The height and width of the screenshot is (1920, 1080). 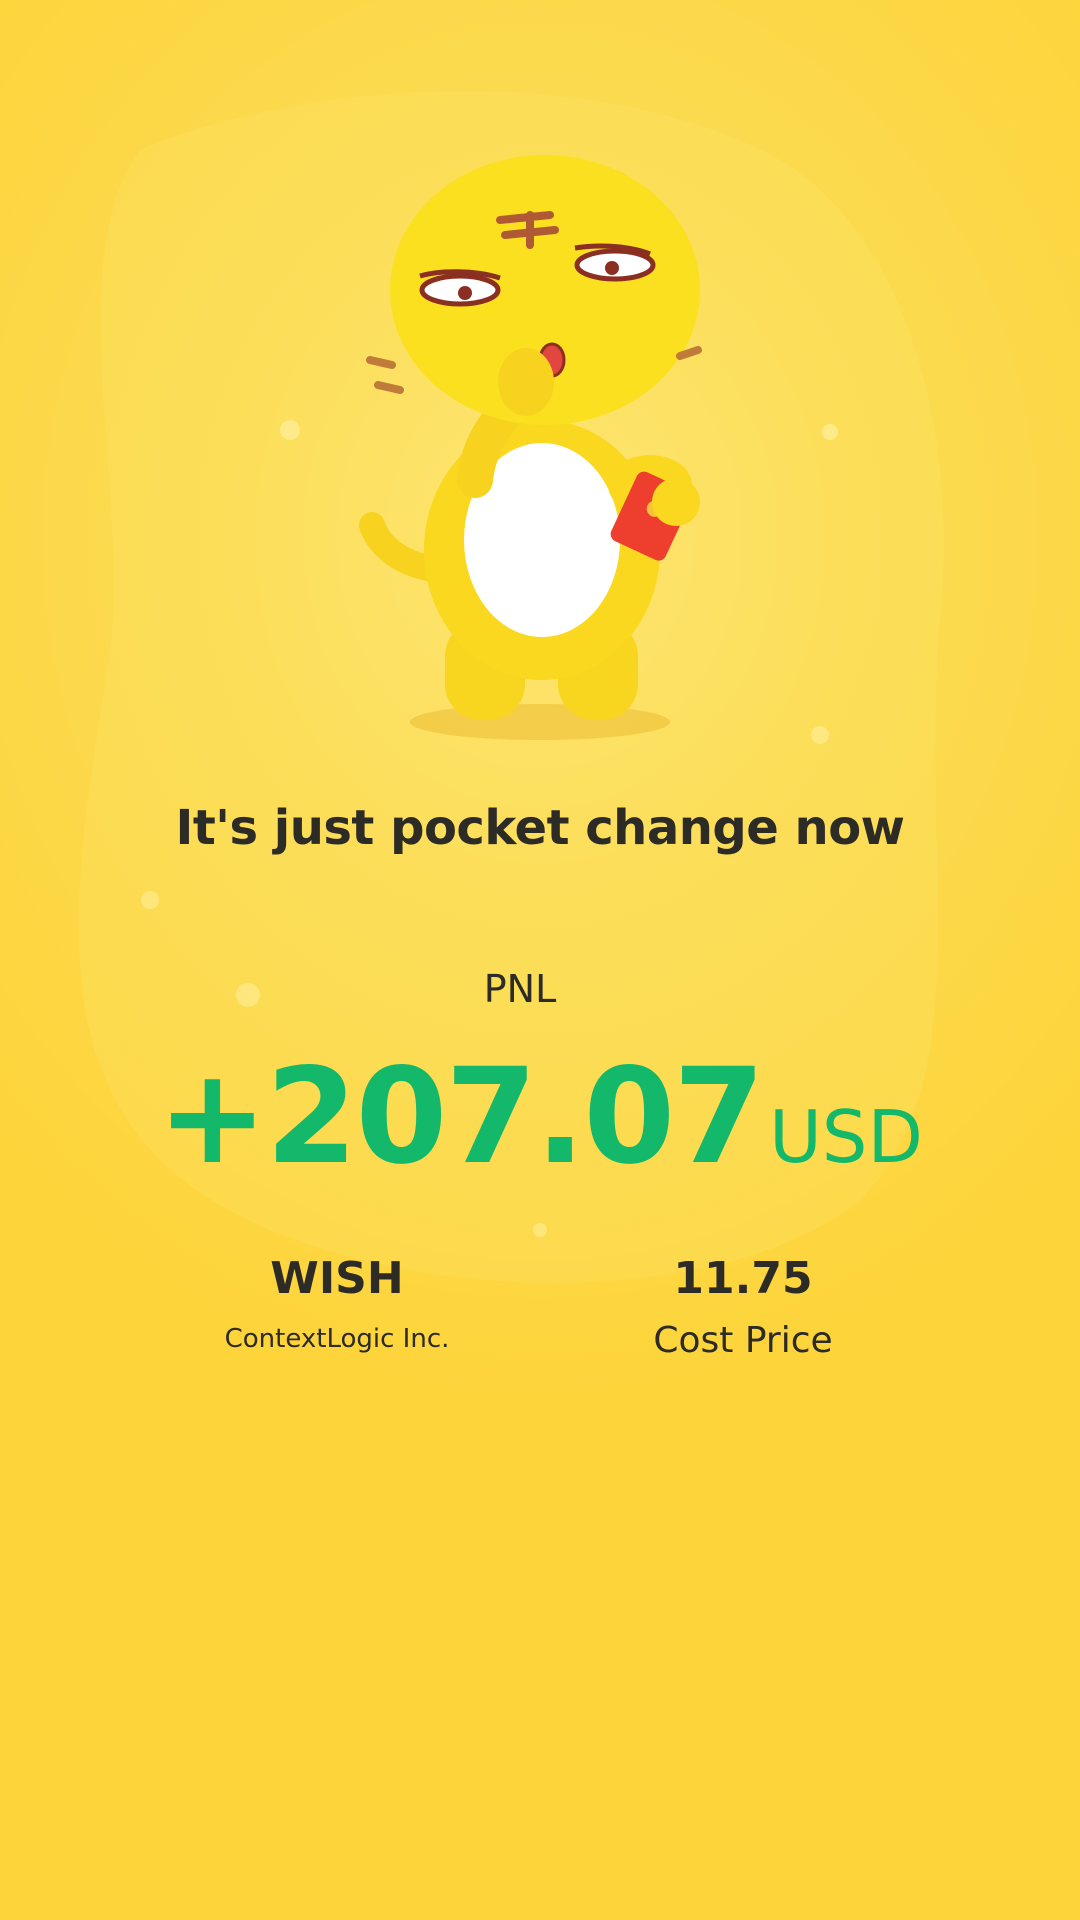 I want to click on stock-info: WISH ContextLogic Inc., so click(x=337, y=1303).